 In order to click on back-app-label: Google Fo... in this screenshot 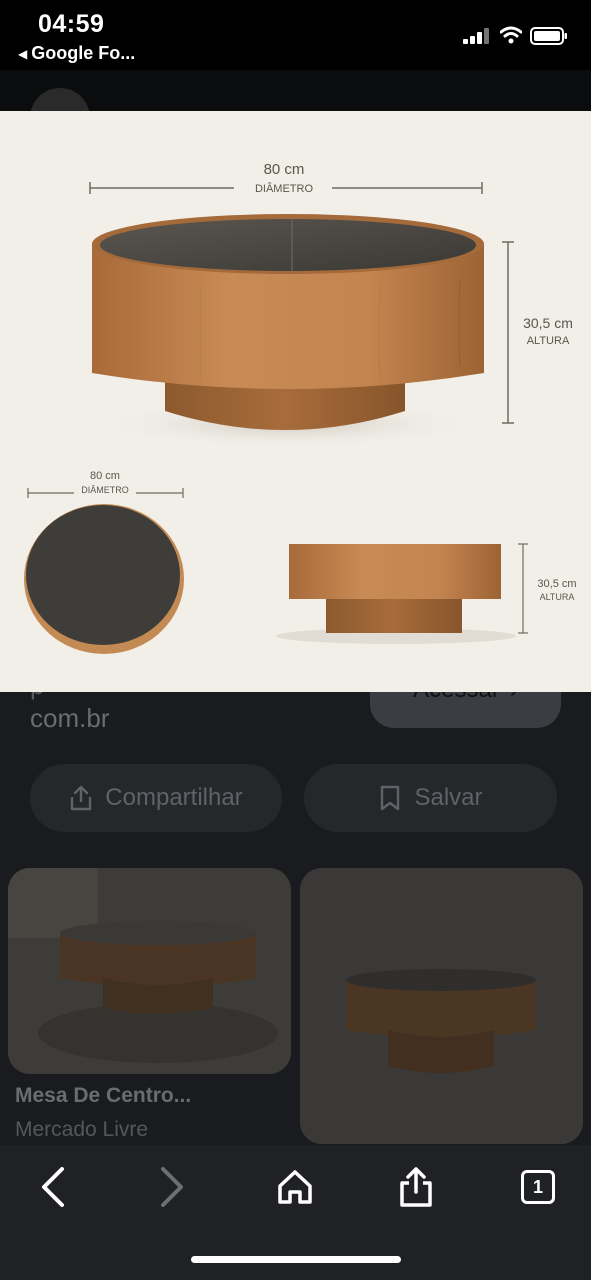, I will do `click(83, 53)`.